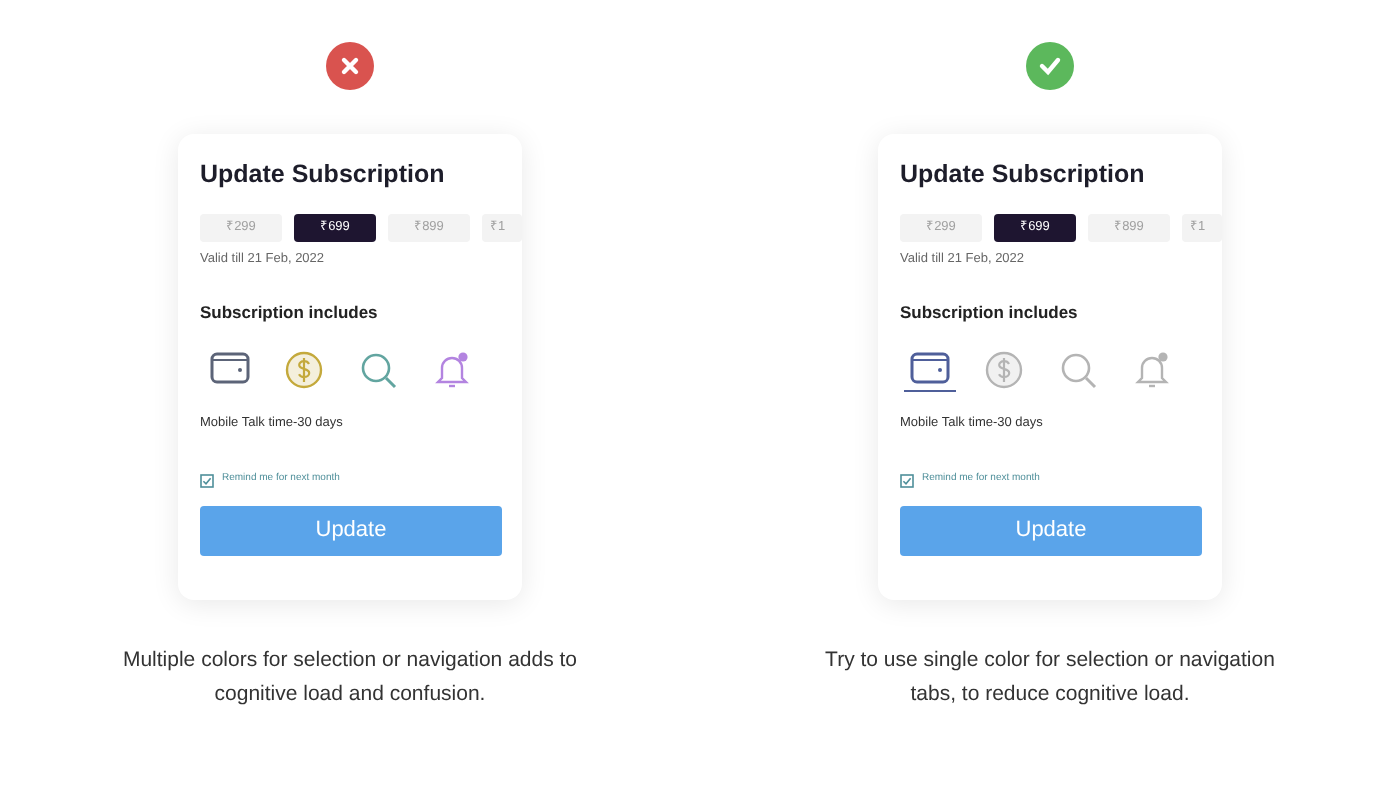 Image resolution: width=1400 pixels, height=804 pixels. What do you see at coordinates (1050, 678) in the screenshot?
I see `caption-text: Try to use single color for selection or navigation tabs, to reduce cognitive load.` at bounding box center [1050, 678].